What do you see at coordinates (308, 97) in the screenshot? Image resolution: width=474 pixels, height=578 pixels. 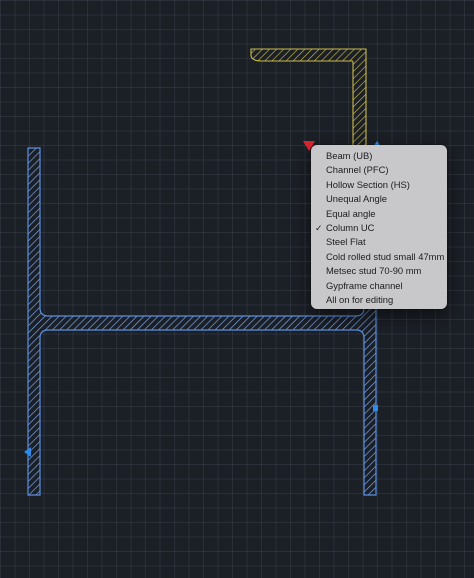 I see `angle-section` at bounding box center [308, 97].